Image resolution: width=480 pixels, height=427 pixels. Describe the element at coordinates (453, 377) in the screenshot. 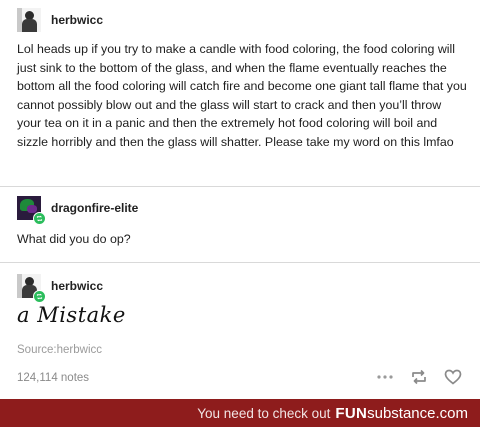

I see `heart-icon` at that location.